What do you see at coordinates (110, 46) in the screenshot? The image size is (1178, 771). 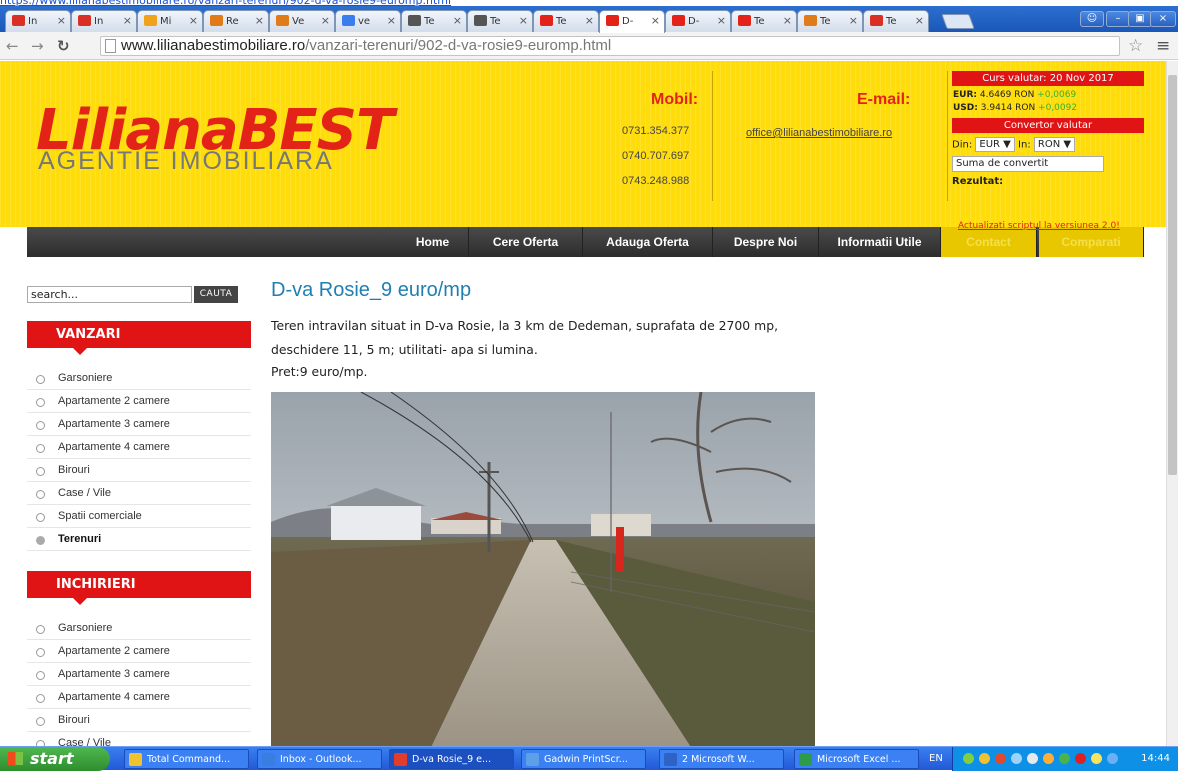 I see `page-icon` at bounding box center [110, 46].